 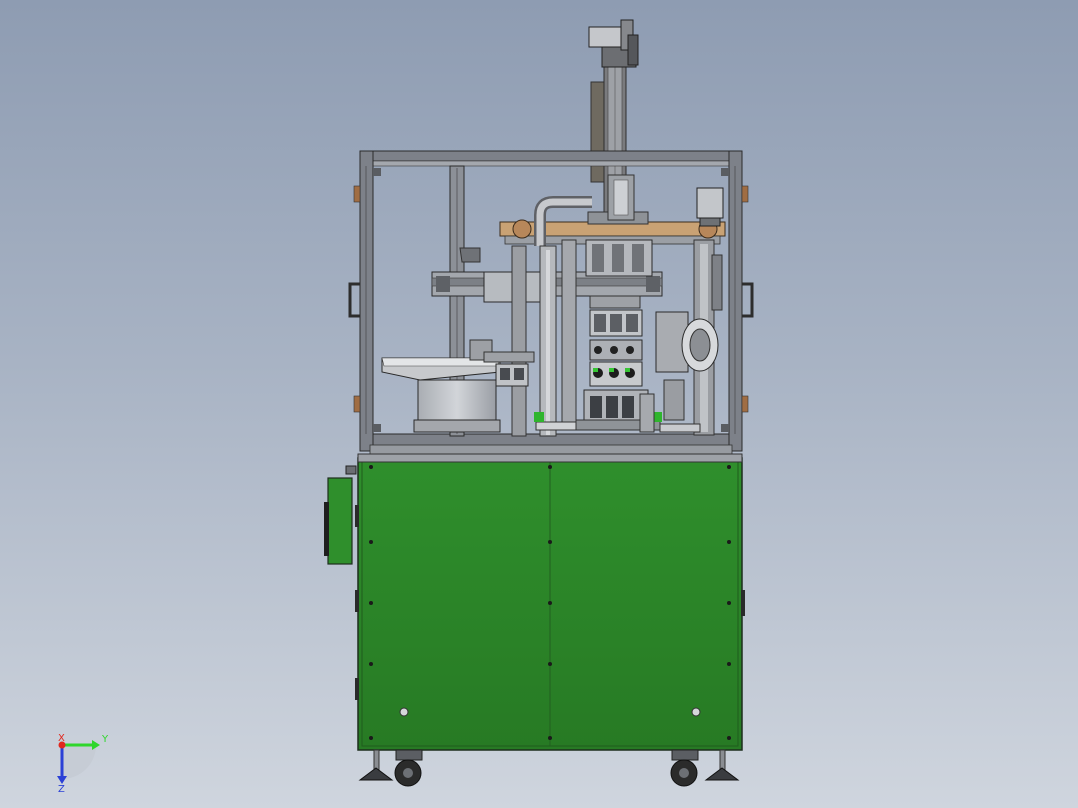 What do you see at coordinates (544, 338) in the screenshot?
I see `support-column-left` at bounding box center [544, 338].